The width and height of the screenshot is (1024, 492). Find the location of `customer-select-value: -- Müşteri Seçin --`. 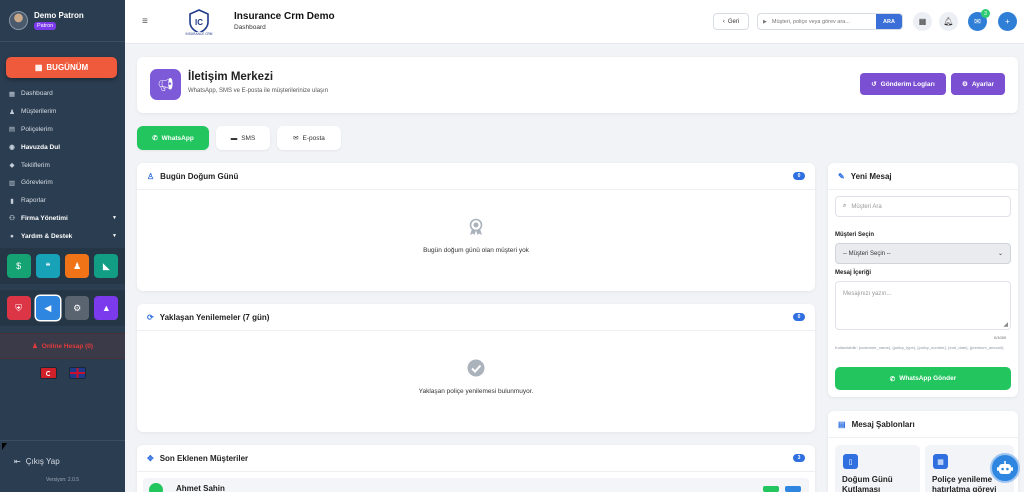

customer-select-value: -- Müşteri Seçin -- is located at coordinates (867, 253).